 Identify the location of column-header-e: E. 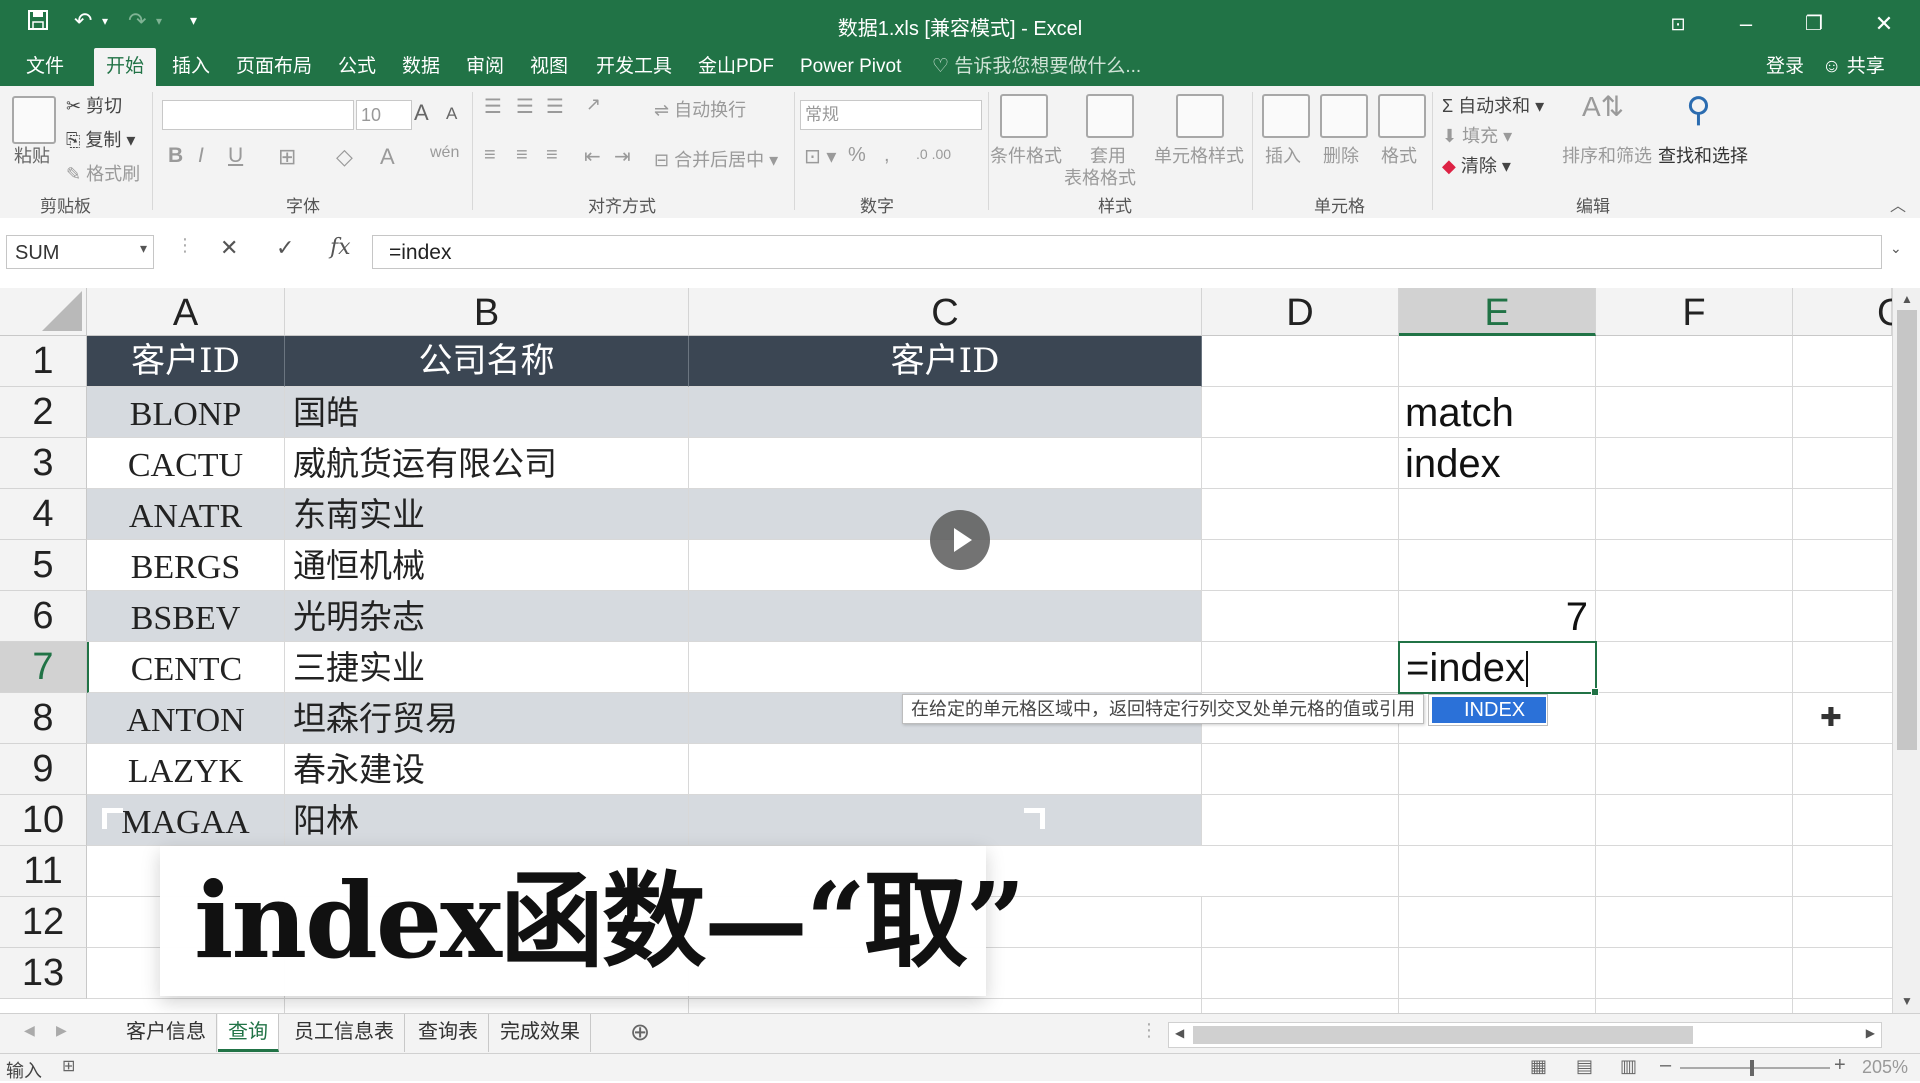
(1497, 312).